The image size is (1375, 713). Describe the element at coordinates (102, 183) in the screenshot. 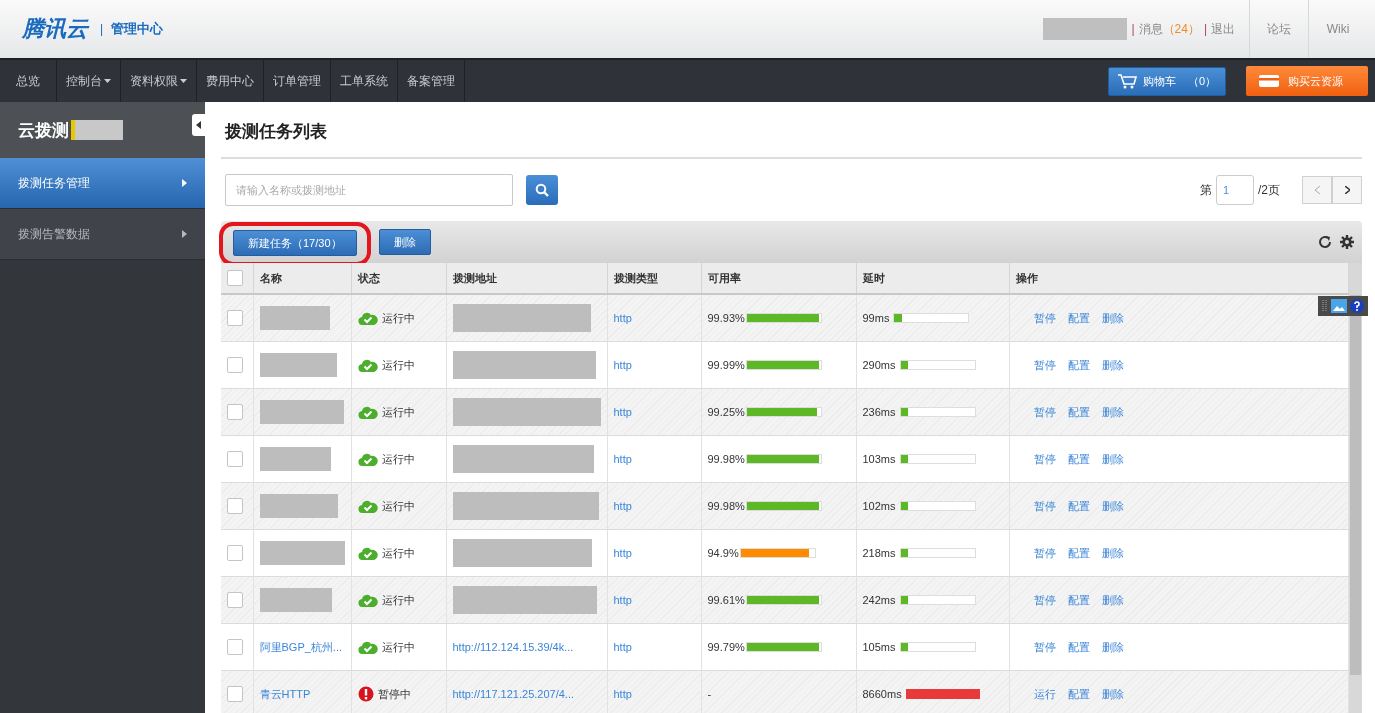

I see `sidebar-item: 拨测任务管理` at that location.